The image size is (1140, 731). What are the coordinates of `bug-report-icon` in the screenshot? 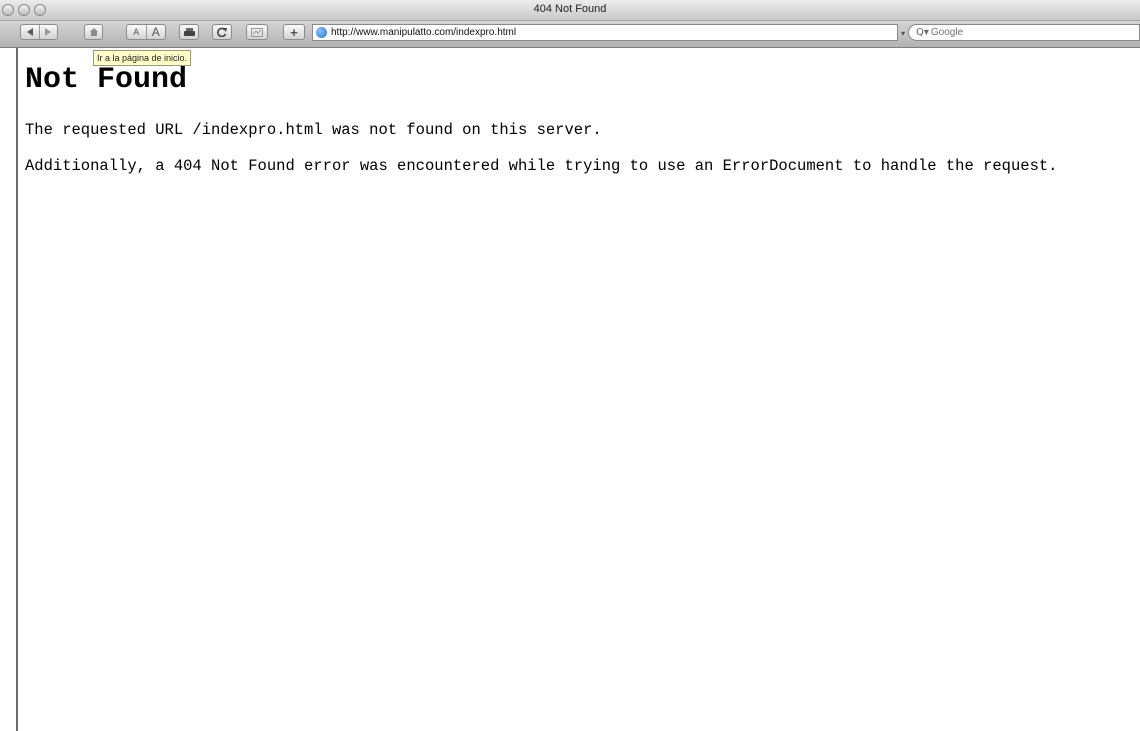 It's located at (257, 32).